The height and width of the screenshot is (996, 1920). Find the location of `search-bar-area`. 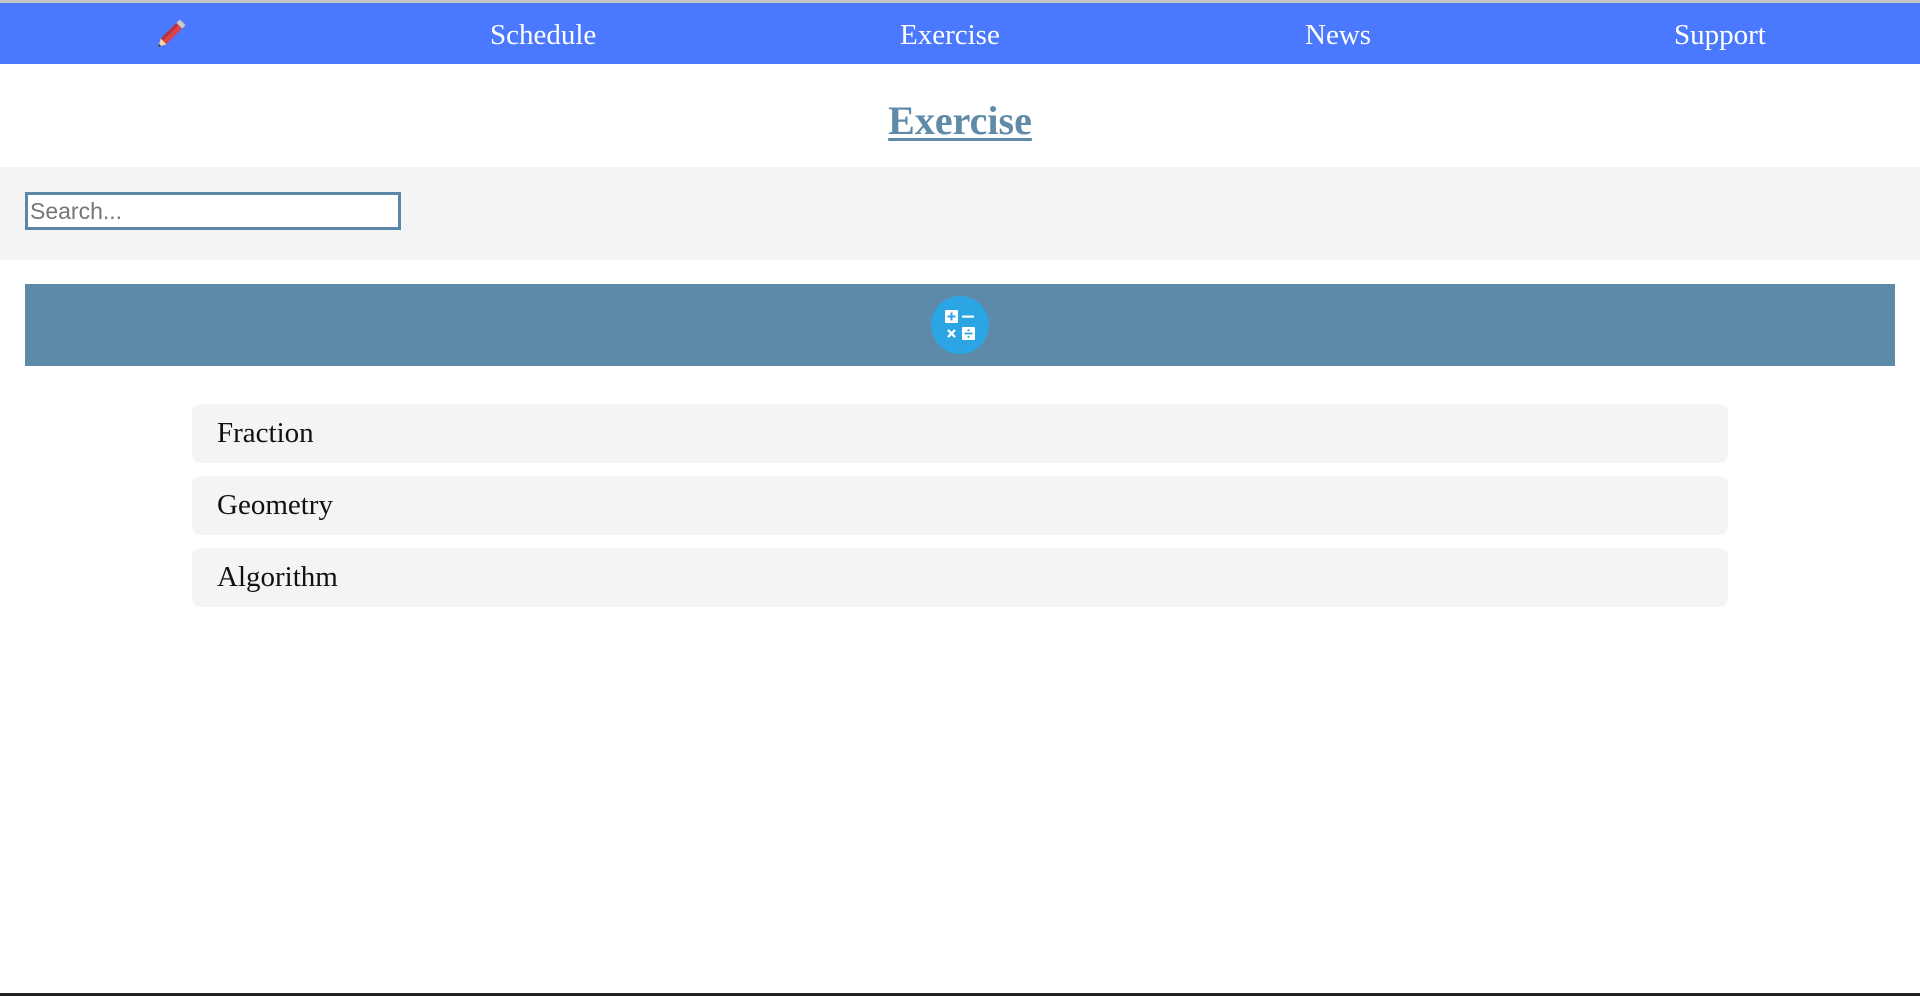

search-bar-area is located at coordinates (960, 213).